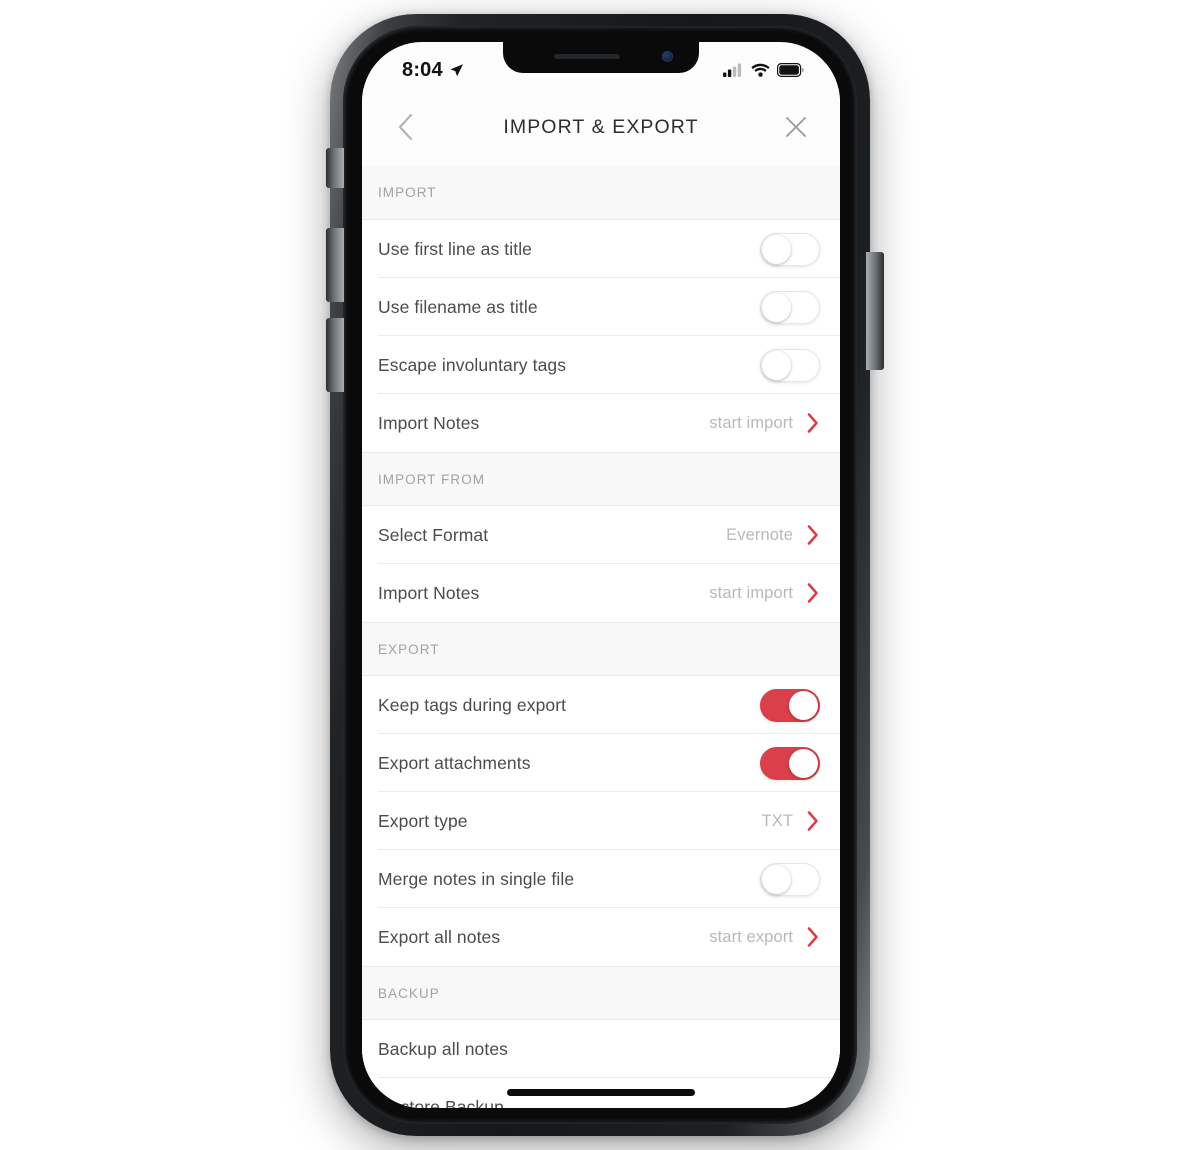 This screenshot has width=1200, height=1150. Describe the element at coordinates (433, 534) in the screenshot. I see `row-label: Select Format` at that location.